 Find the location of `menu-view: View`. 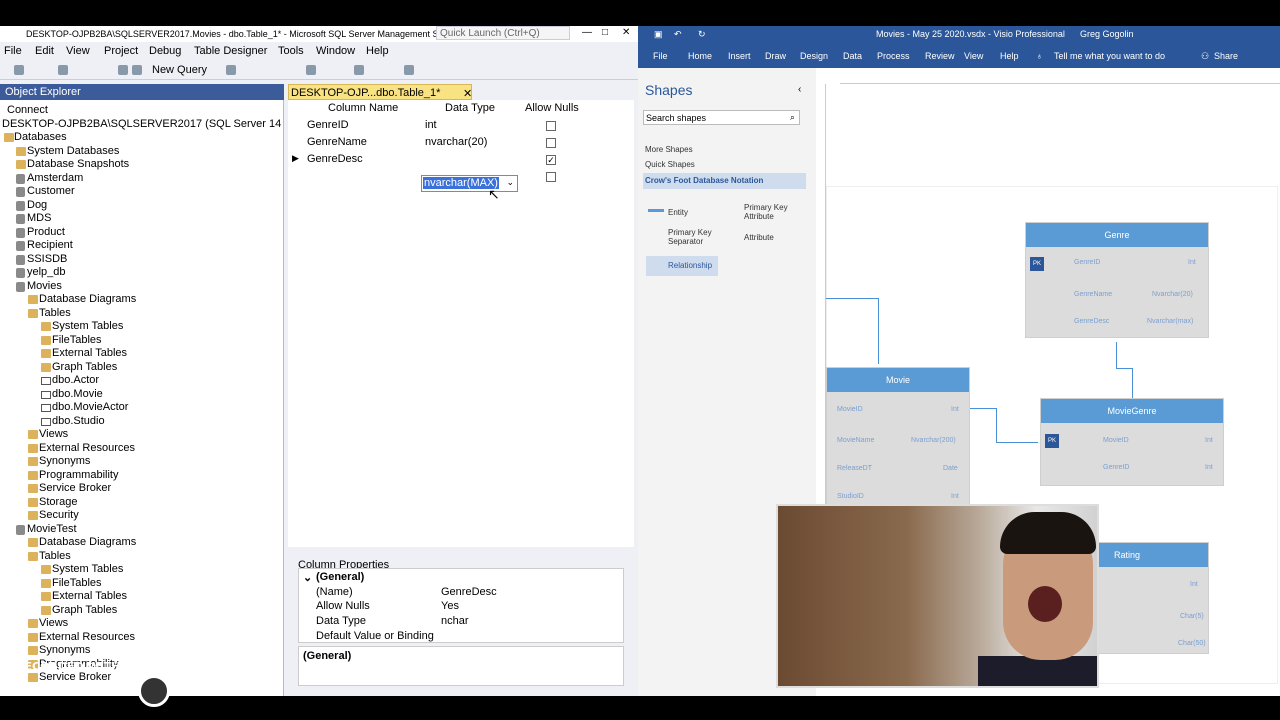

menu-view: View is located at coordinates (78, 51).